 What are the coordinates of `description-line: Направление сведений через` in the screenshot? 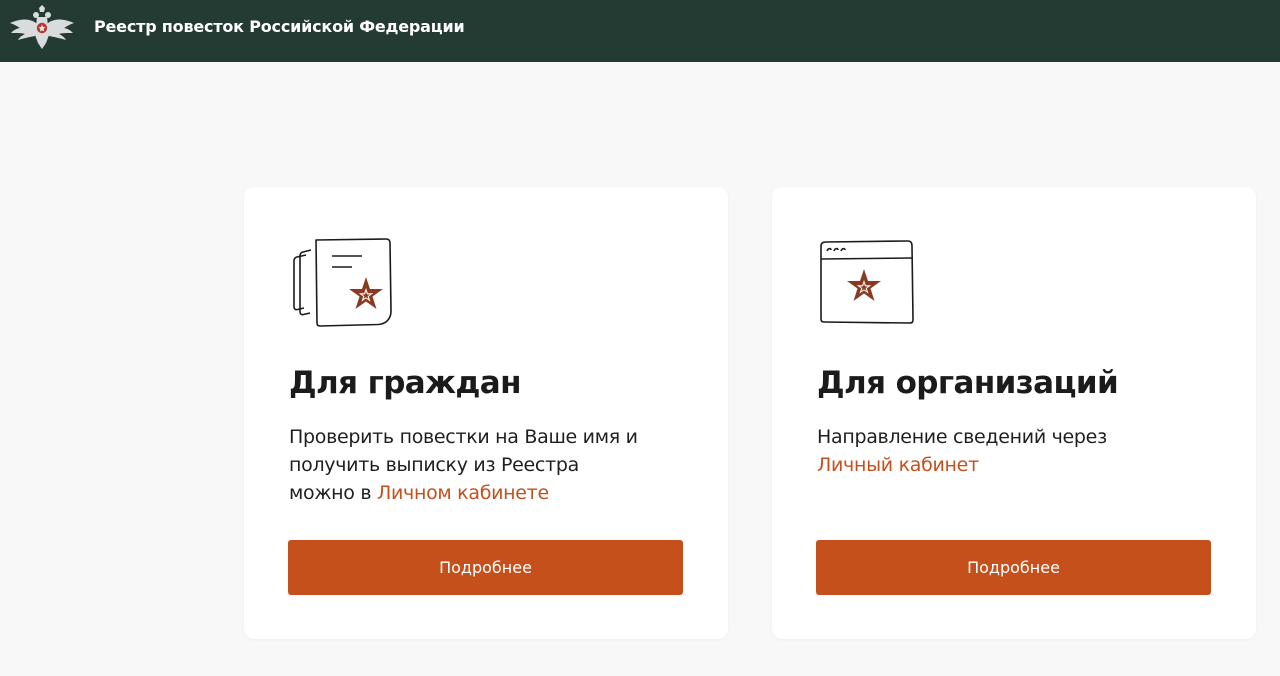 It's located at (962, 437).